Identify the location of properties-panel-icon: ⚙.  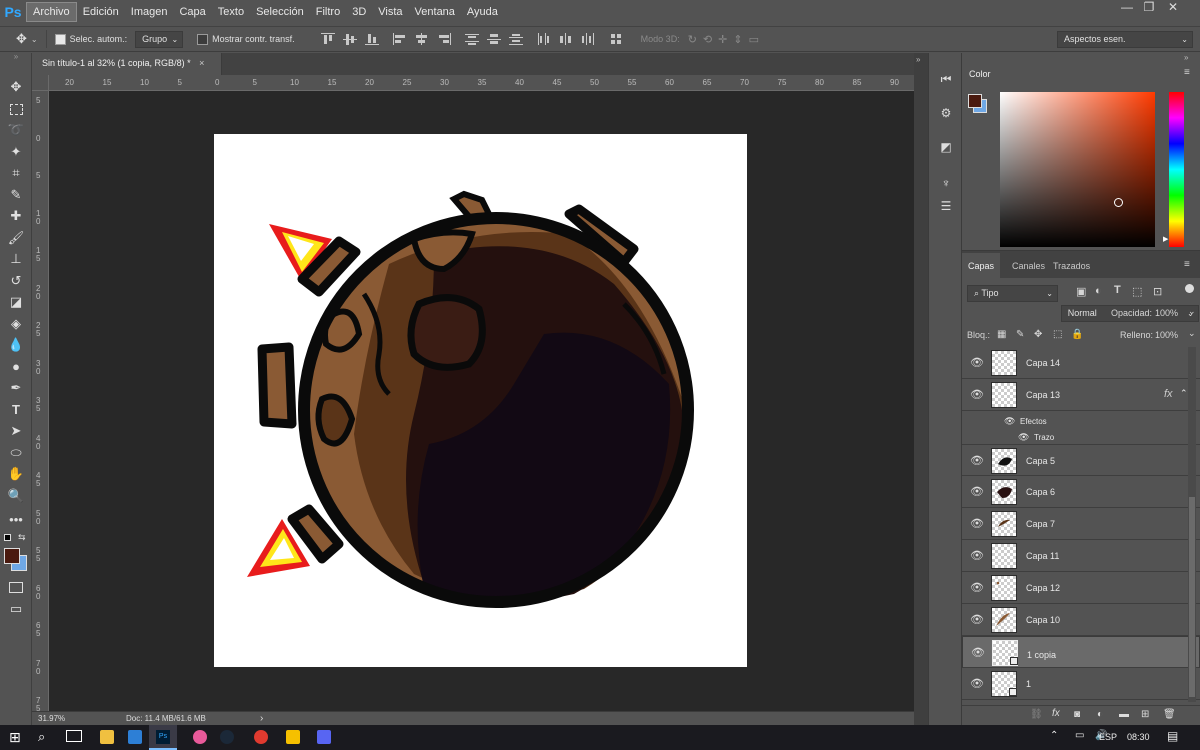
(946, 115).